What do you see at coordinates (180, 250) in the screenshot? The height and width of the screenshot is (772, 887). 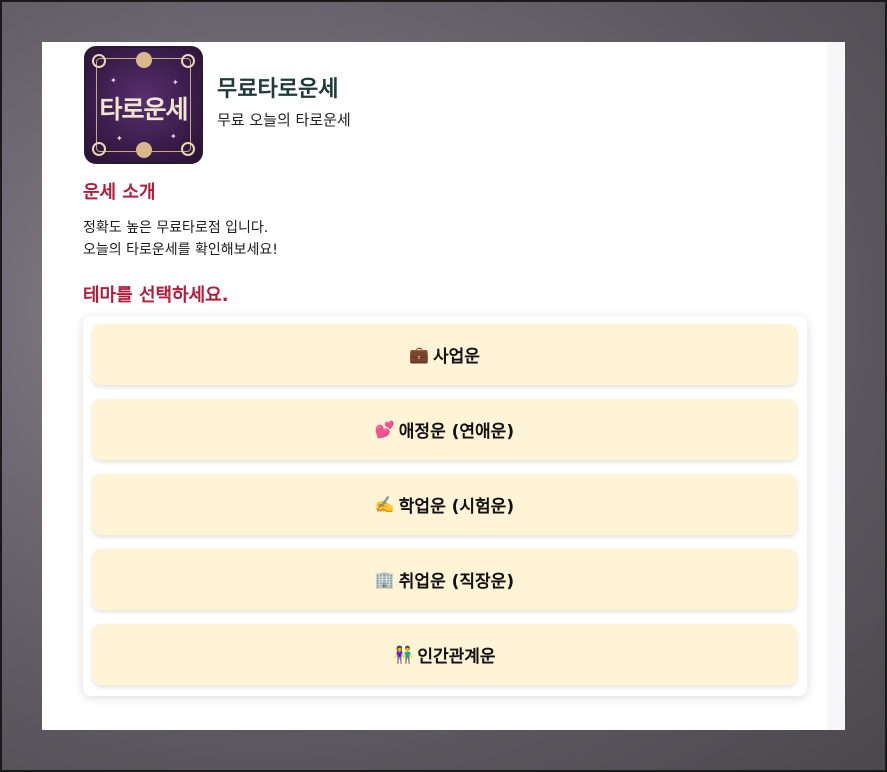 I see `intro-line: 오늘의 타로운세를 확인해보세요!` at bounding box center [180, 250].